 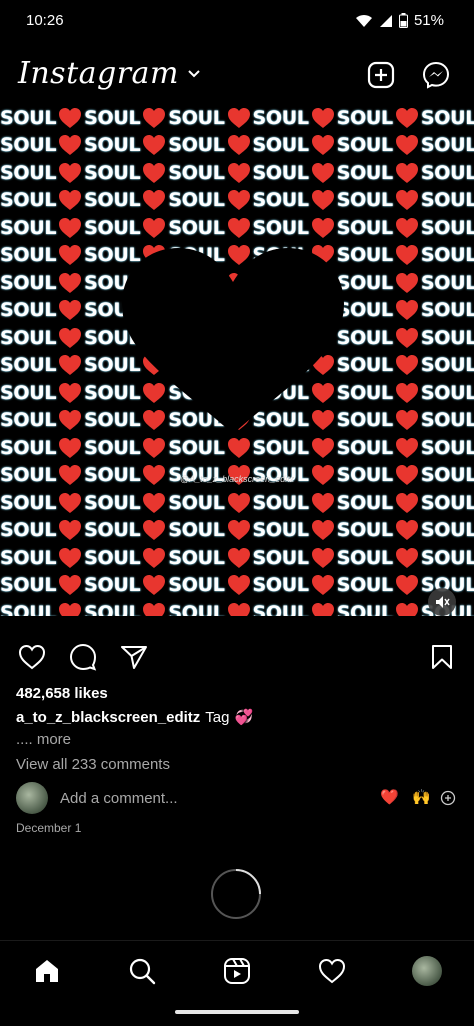 What do you see at coordinates (142, 971) in the screenshot?
I see `search-icon` at bounding box center [142, 971].